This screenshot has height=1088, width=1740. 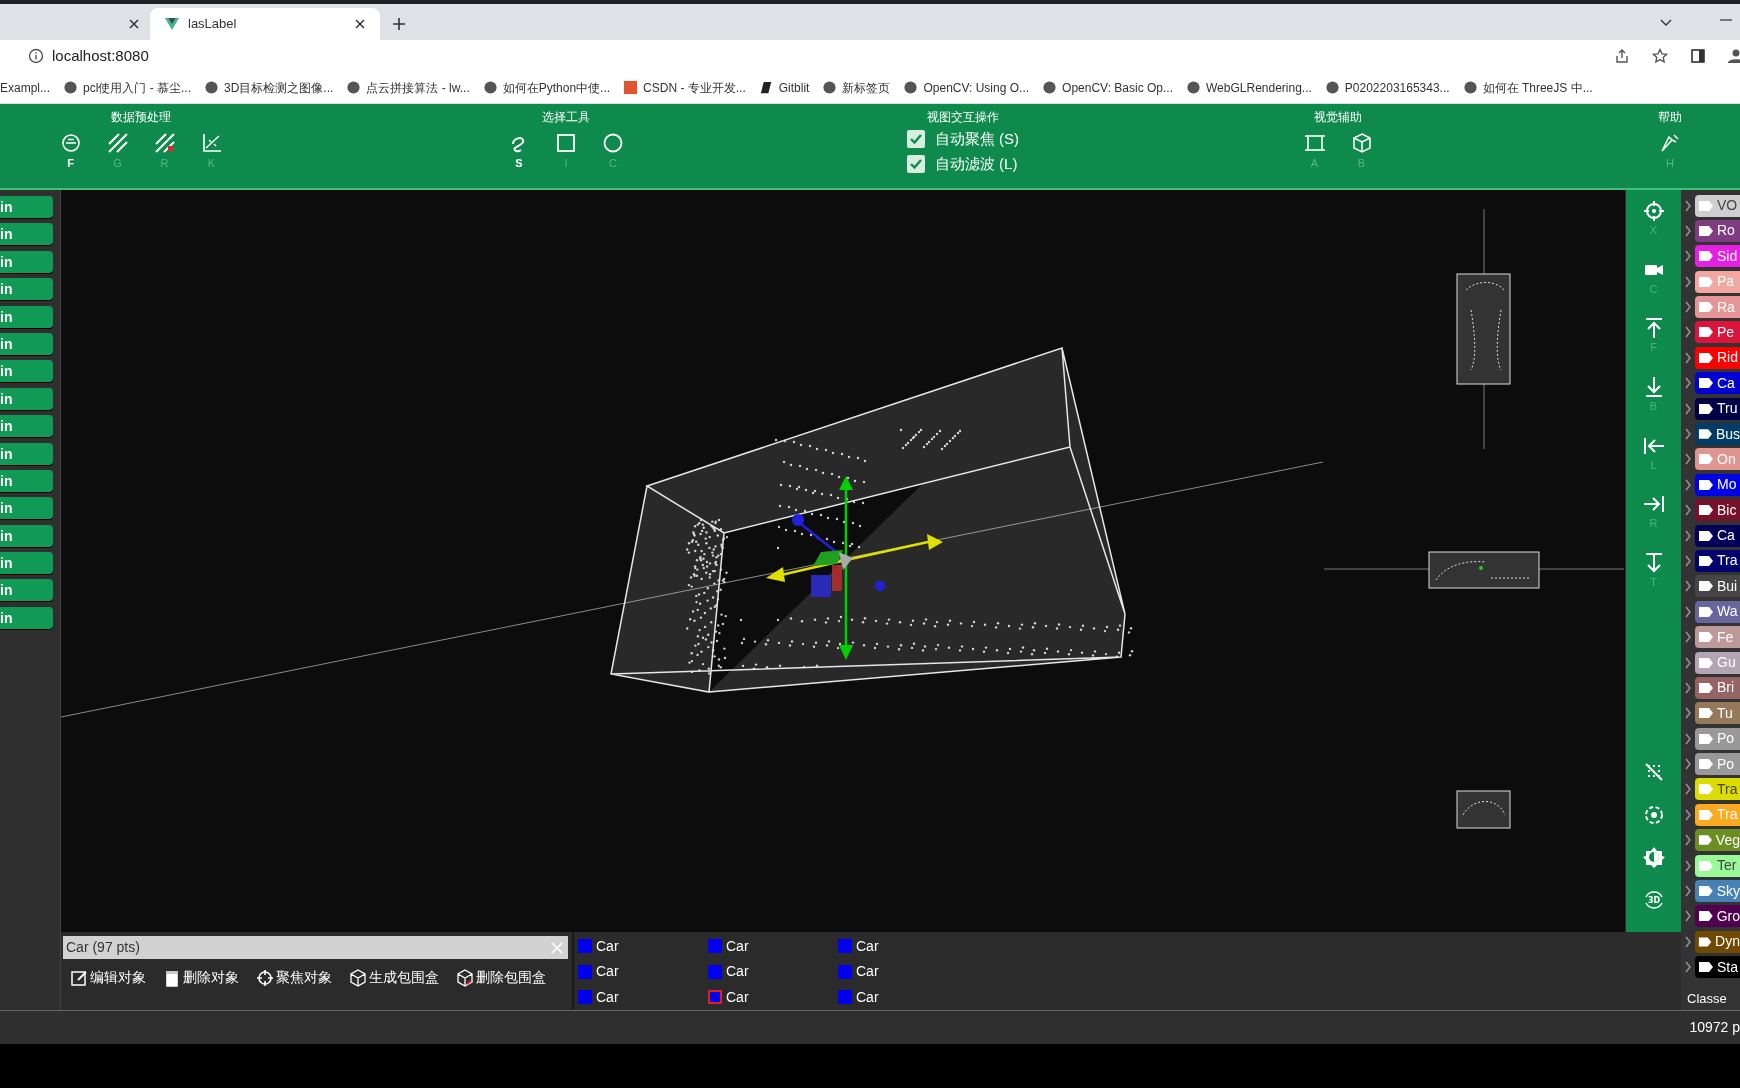 I want to click on browser-tab: lasLabel, so click(x=265, y=24).